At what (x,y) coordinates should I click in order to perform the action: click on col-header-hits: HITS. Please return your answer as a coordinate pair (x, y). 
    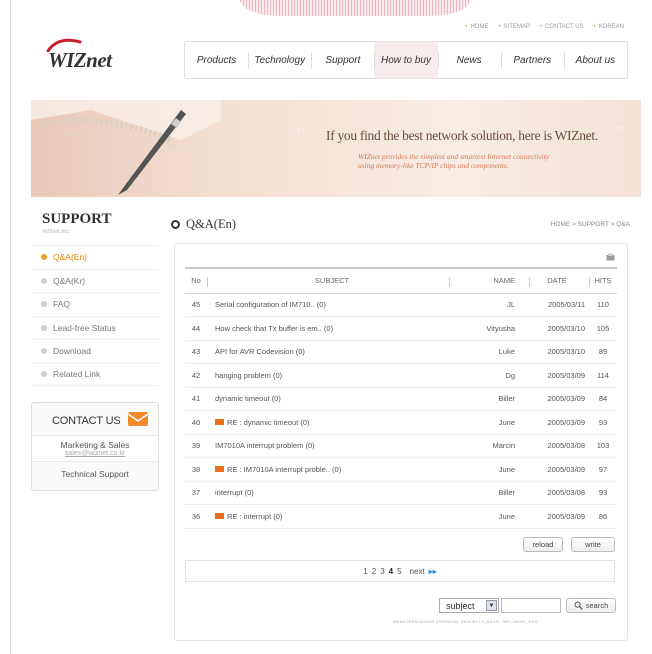
    Looking at the image, I should click on (603, 280).